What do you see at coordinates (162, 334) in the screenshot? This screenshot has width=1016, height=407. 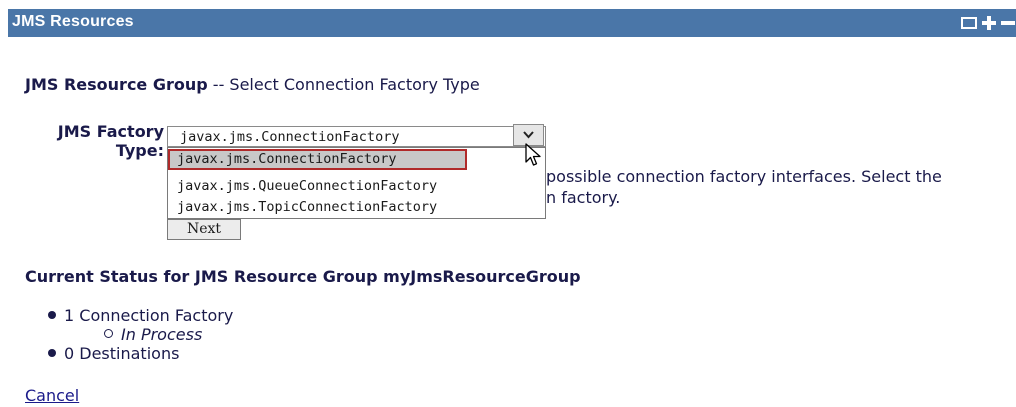 I see `list-subitem-label: In Process` at bounding box center [162, 334].